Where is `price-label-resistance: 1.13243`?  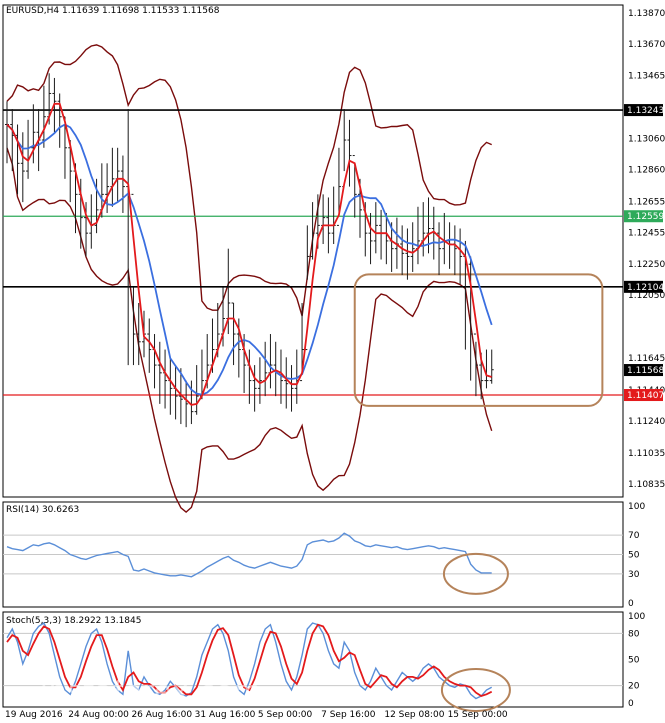 price-label-resistance: 1.13243 is located at coordinates (645, 111).